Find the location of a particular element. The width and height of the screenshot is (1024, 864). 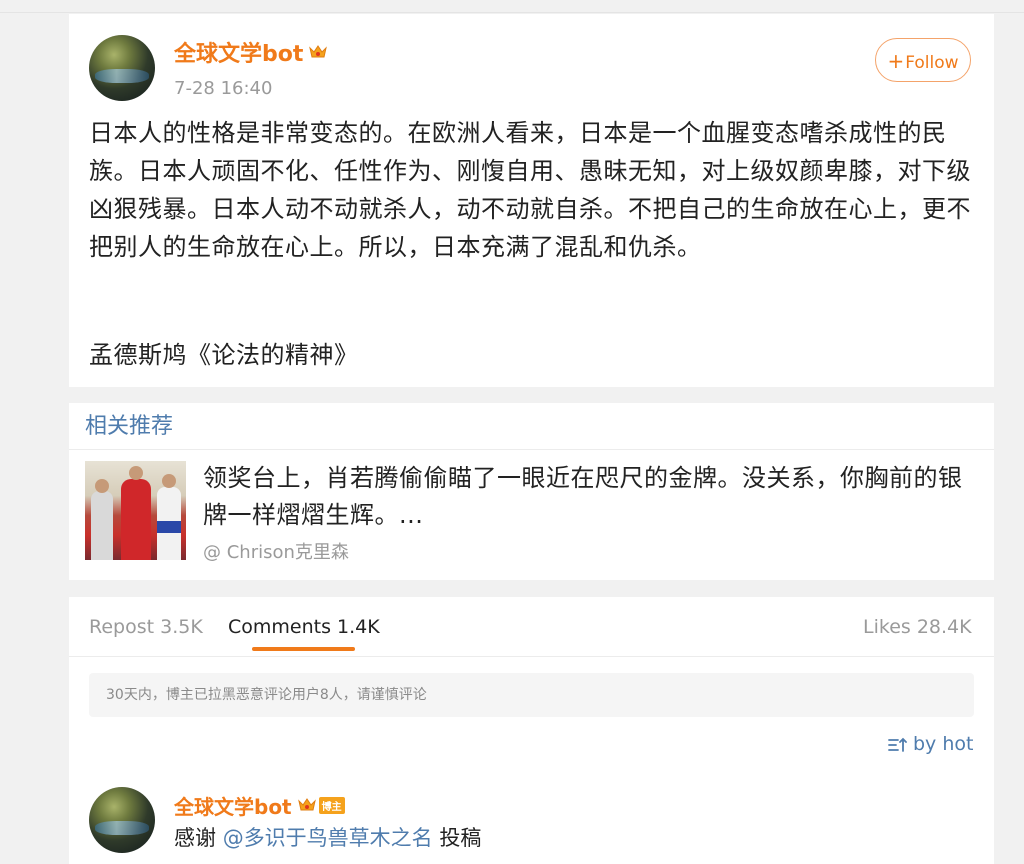

sort-button: by hot is located at coordinates (930, 744).